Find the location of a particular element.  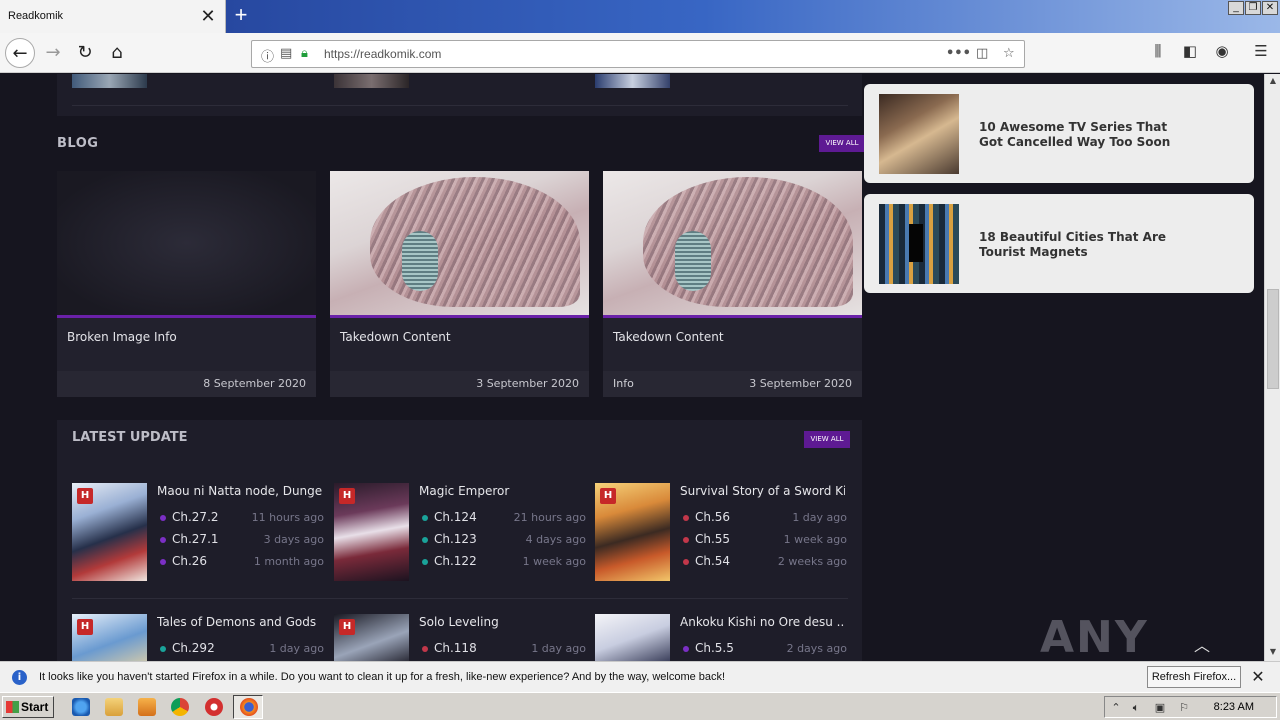

menu-icon: ☰ is located at coordinates (1261, 51).